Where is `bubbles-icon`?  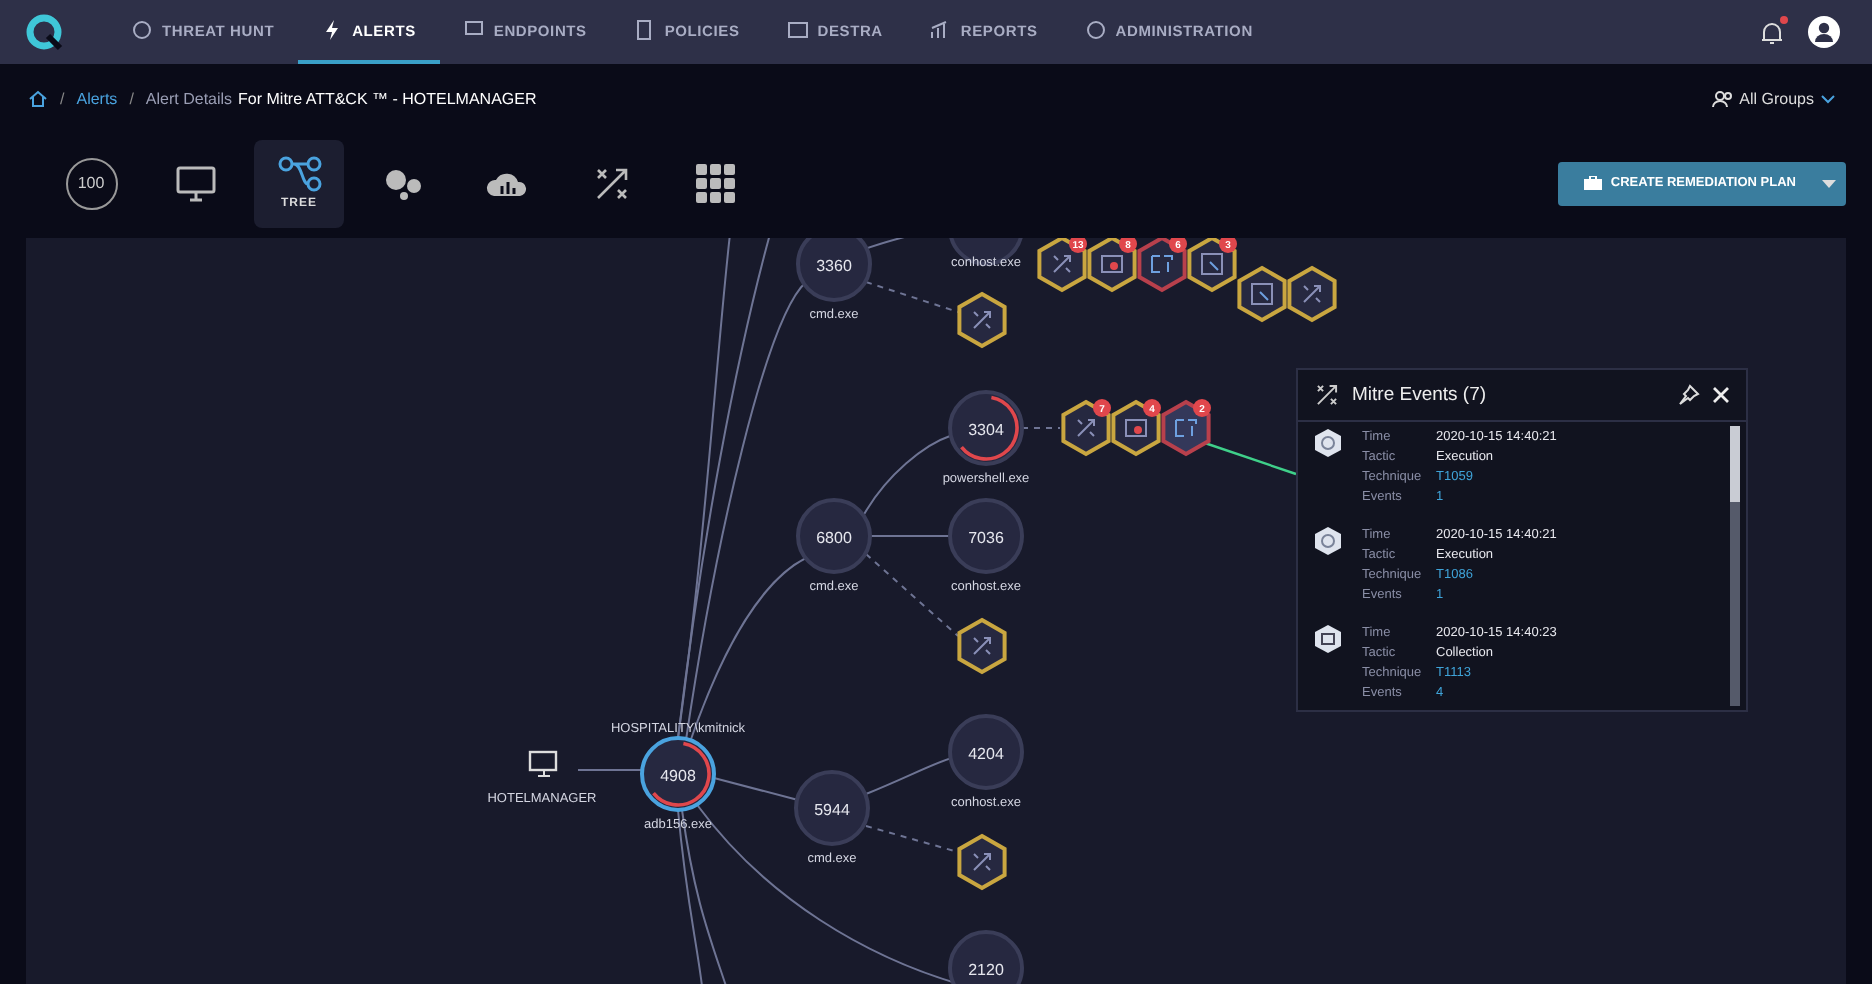
bubbles-icon is located at coordinates (403, 183).